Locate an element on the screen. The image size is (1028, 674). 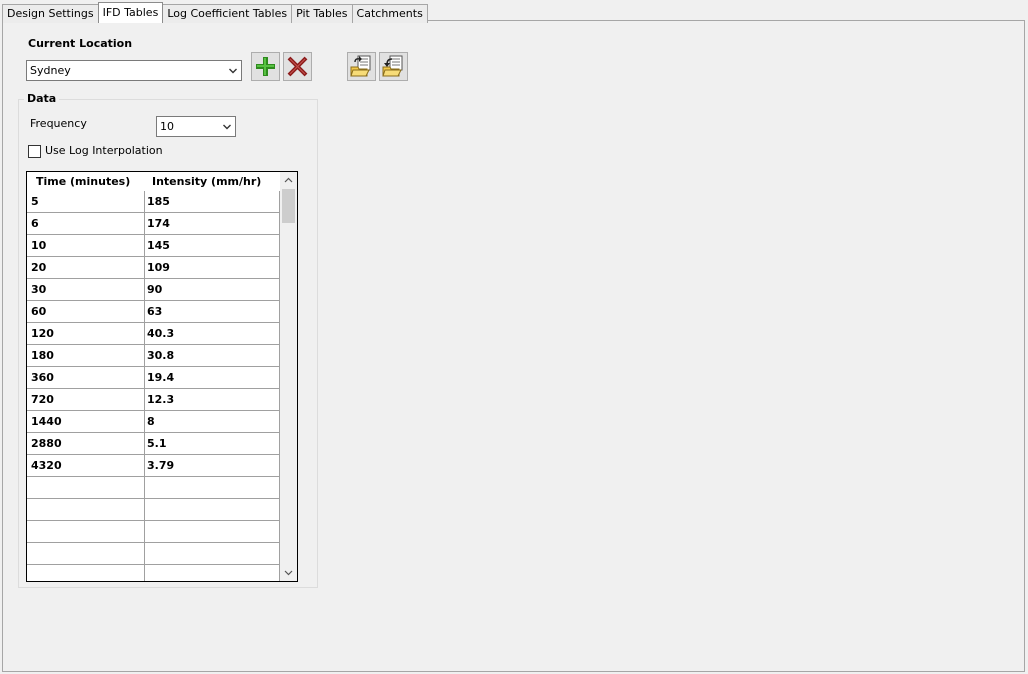
table-row: 4320 3.79 is located at coordinates (153, 466).